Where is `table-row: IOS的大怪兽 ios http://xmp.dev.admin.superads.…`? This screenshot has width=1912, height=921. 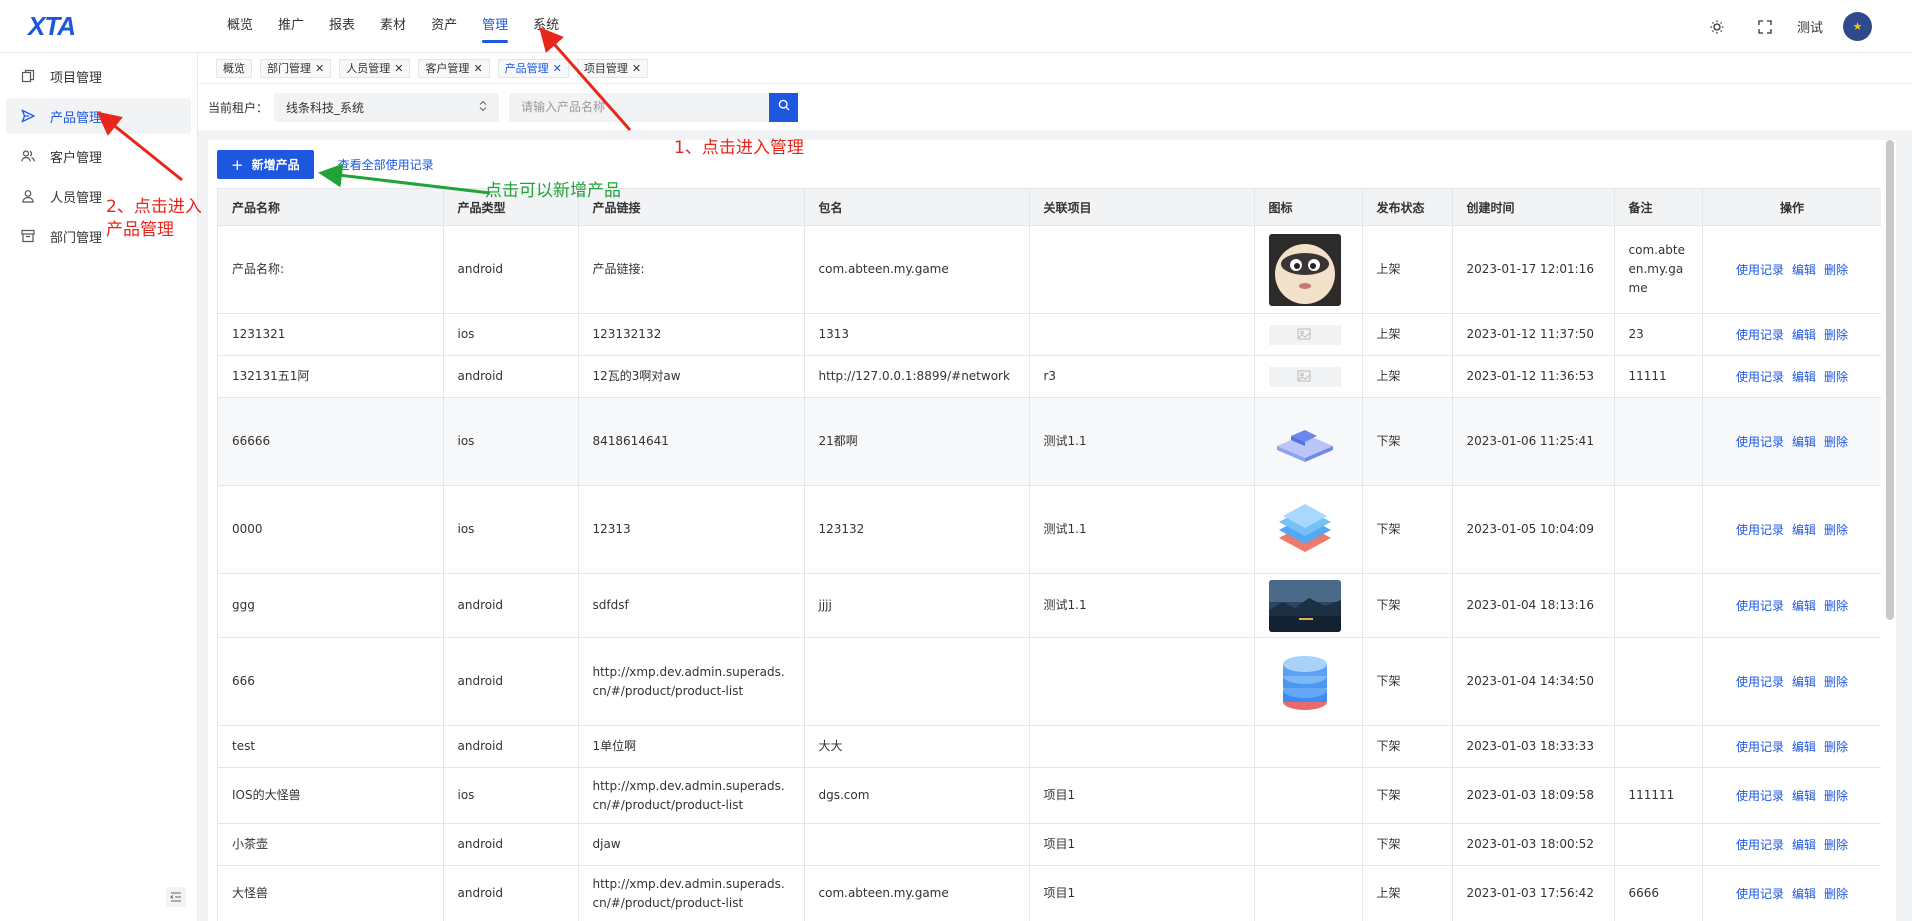
table-row: IOS的大怪兽 ios http://xmp.dev.admin.superads.… is located at coordinates (1049, 795).